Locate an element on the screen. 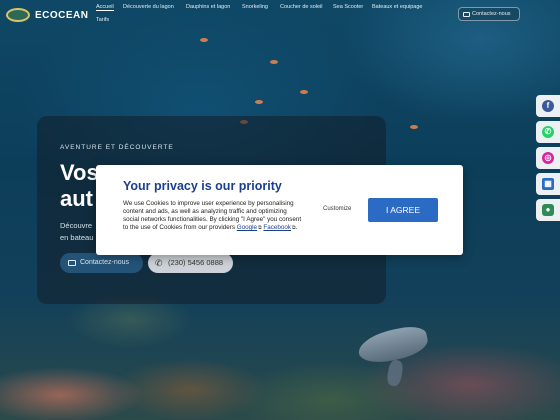 This screenshot has height=420, width=560. customize-button: Customize is located at coordinates (337, 209).